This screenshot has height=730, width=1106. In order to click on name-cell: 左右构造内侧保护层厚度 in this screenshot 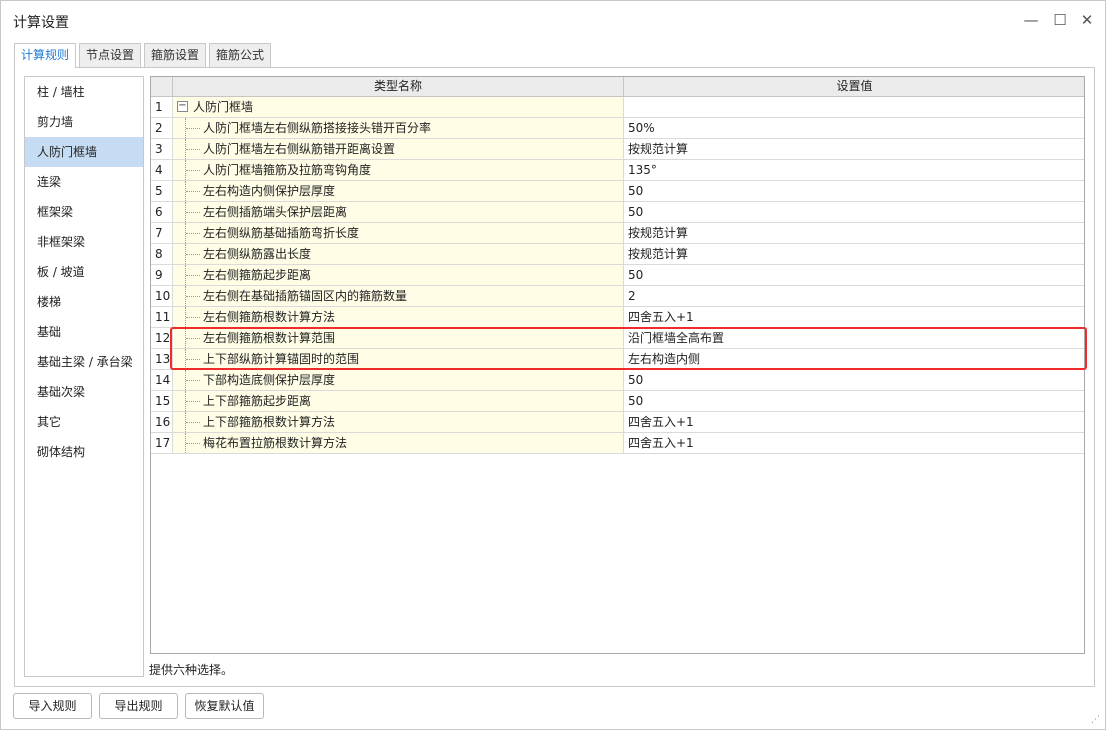, I will do `click(398, 191)`.